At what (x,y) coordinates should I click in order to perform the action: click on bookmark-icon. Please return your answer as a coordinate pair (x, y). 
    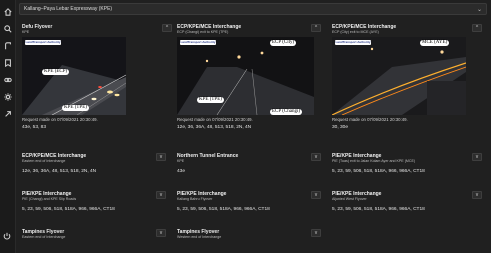
    Looking at the image, I should click on (8, 63).